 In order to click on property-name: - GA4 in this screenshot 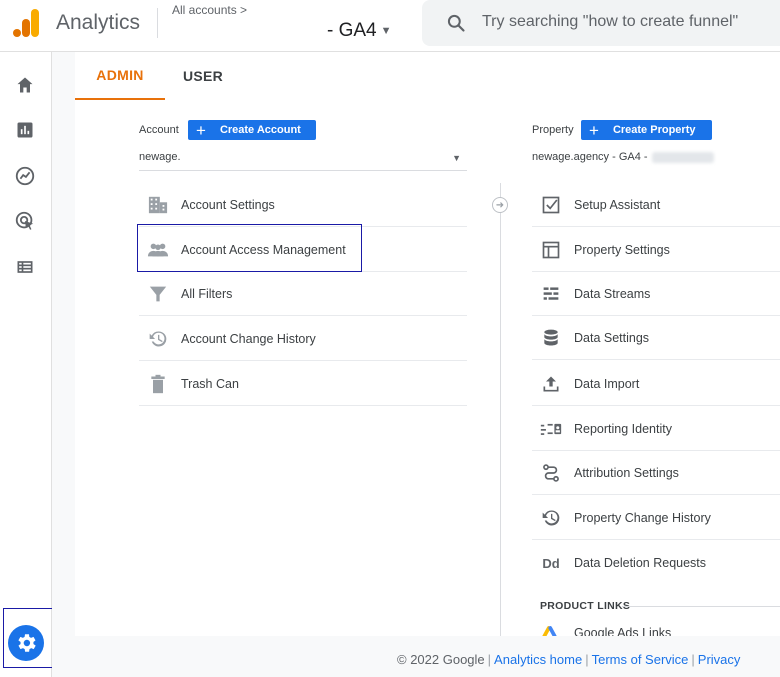, I will do `click(352, 30)`.